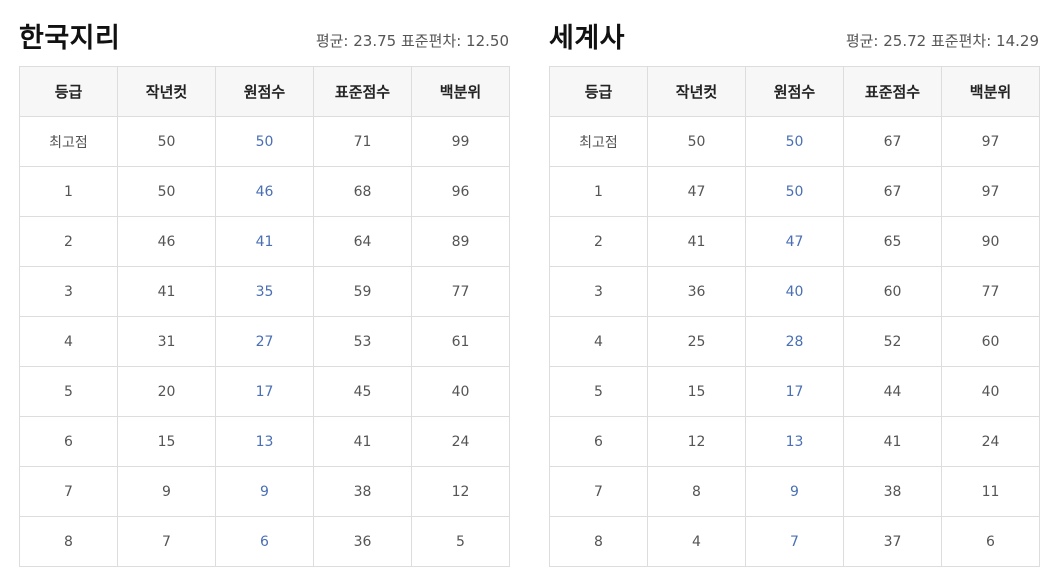  I want to click on raw-score-cell: 27, so click(264, 341).